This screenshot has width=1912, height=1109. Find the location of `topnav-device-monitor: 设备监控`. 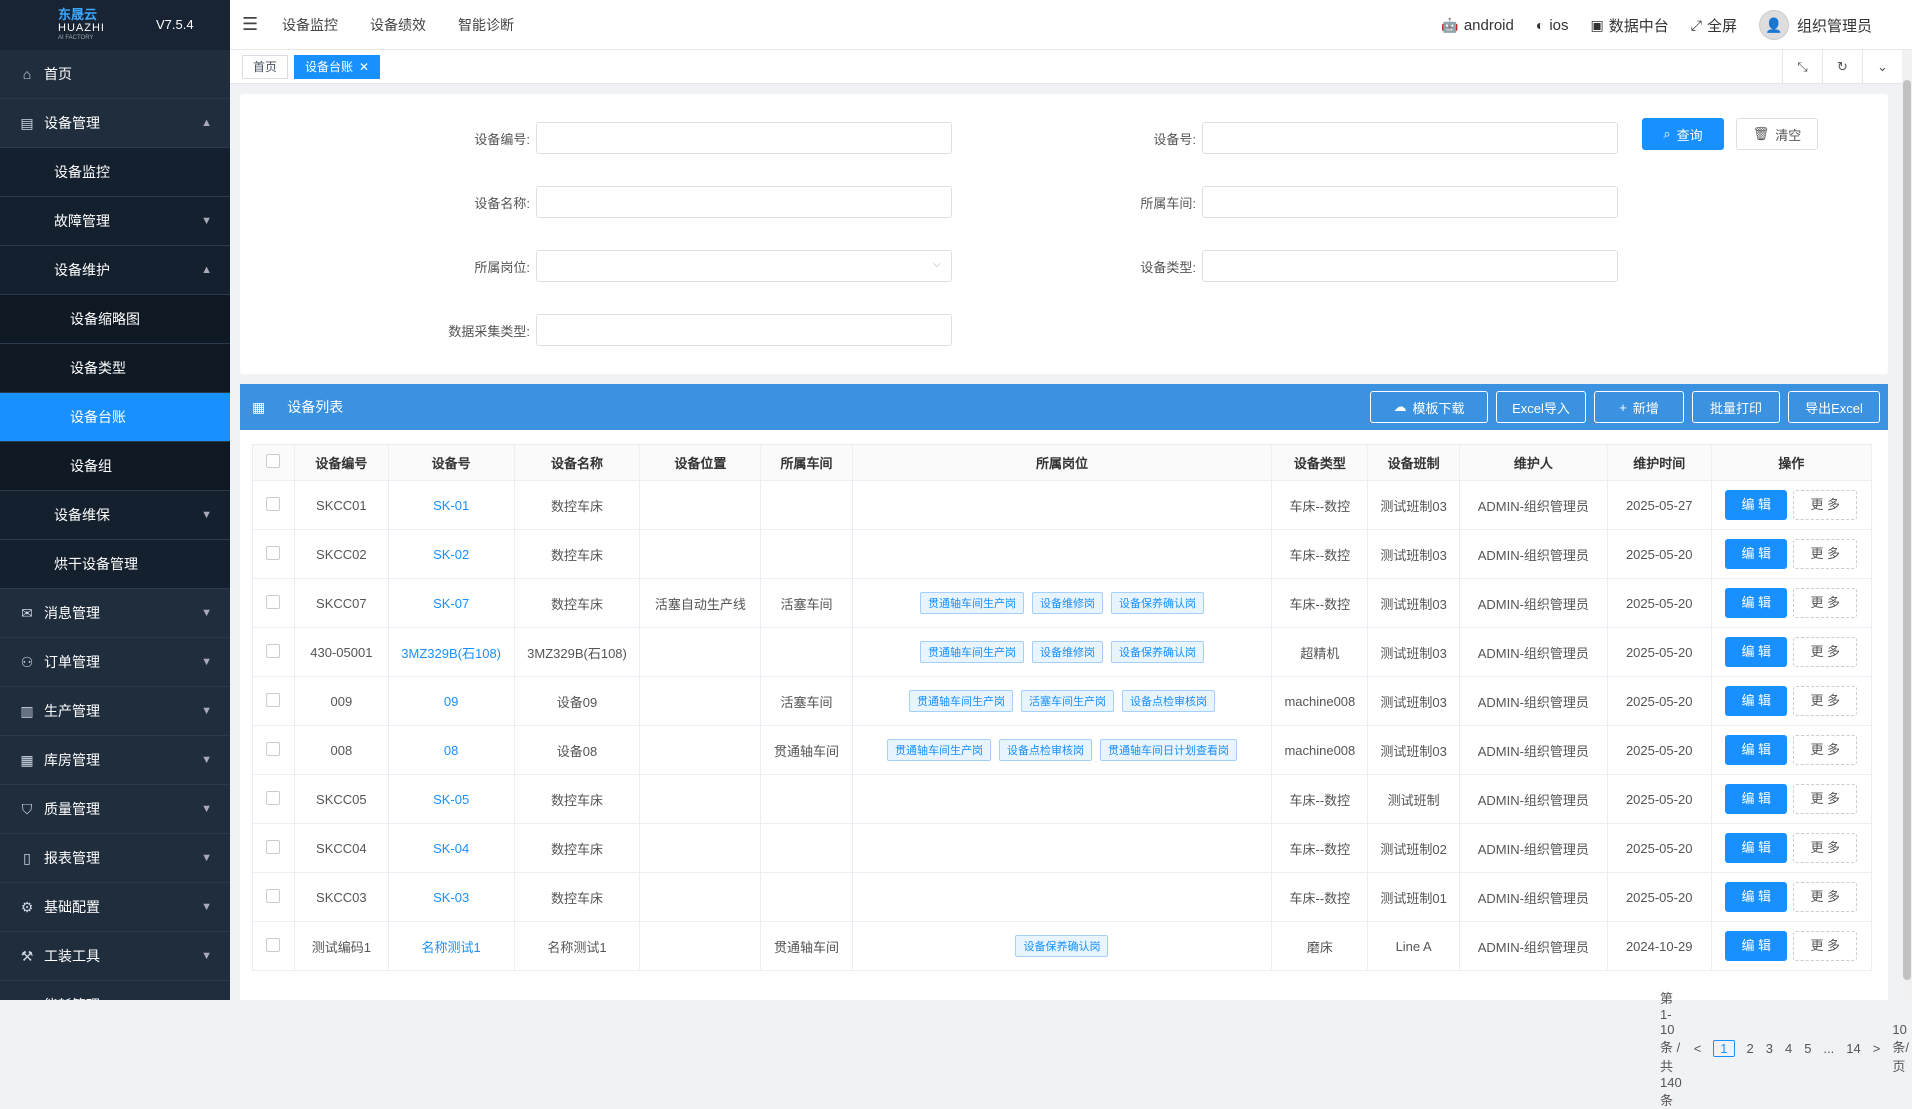

topnav-device-monitor: 设备监控 is located at coordinates (310, 25).